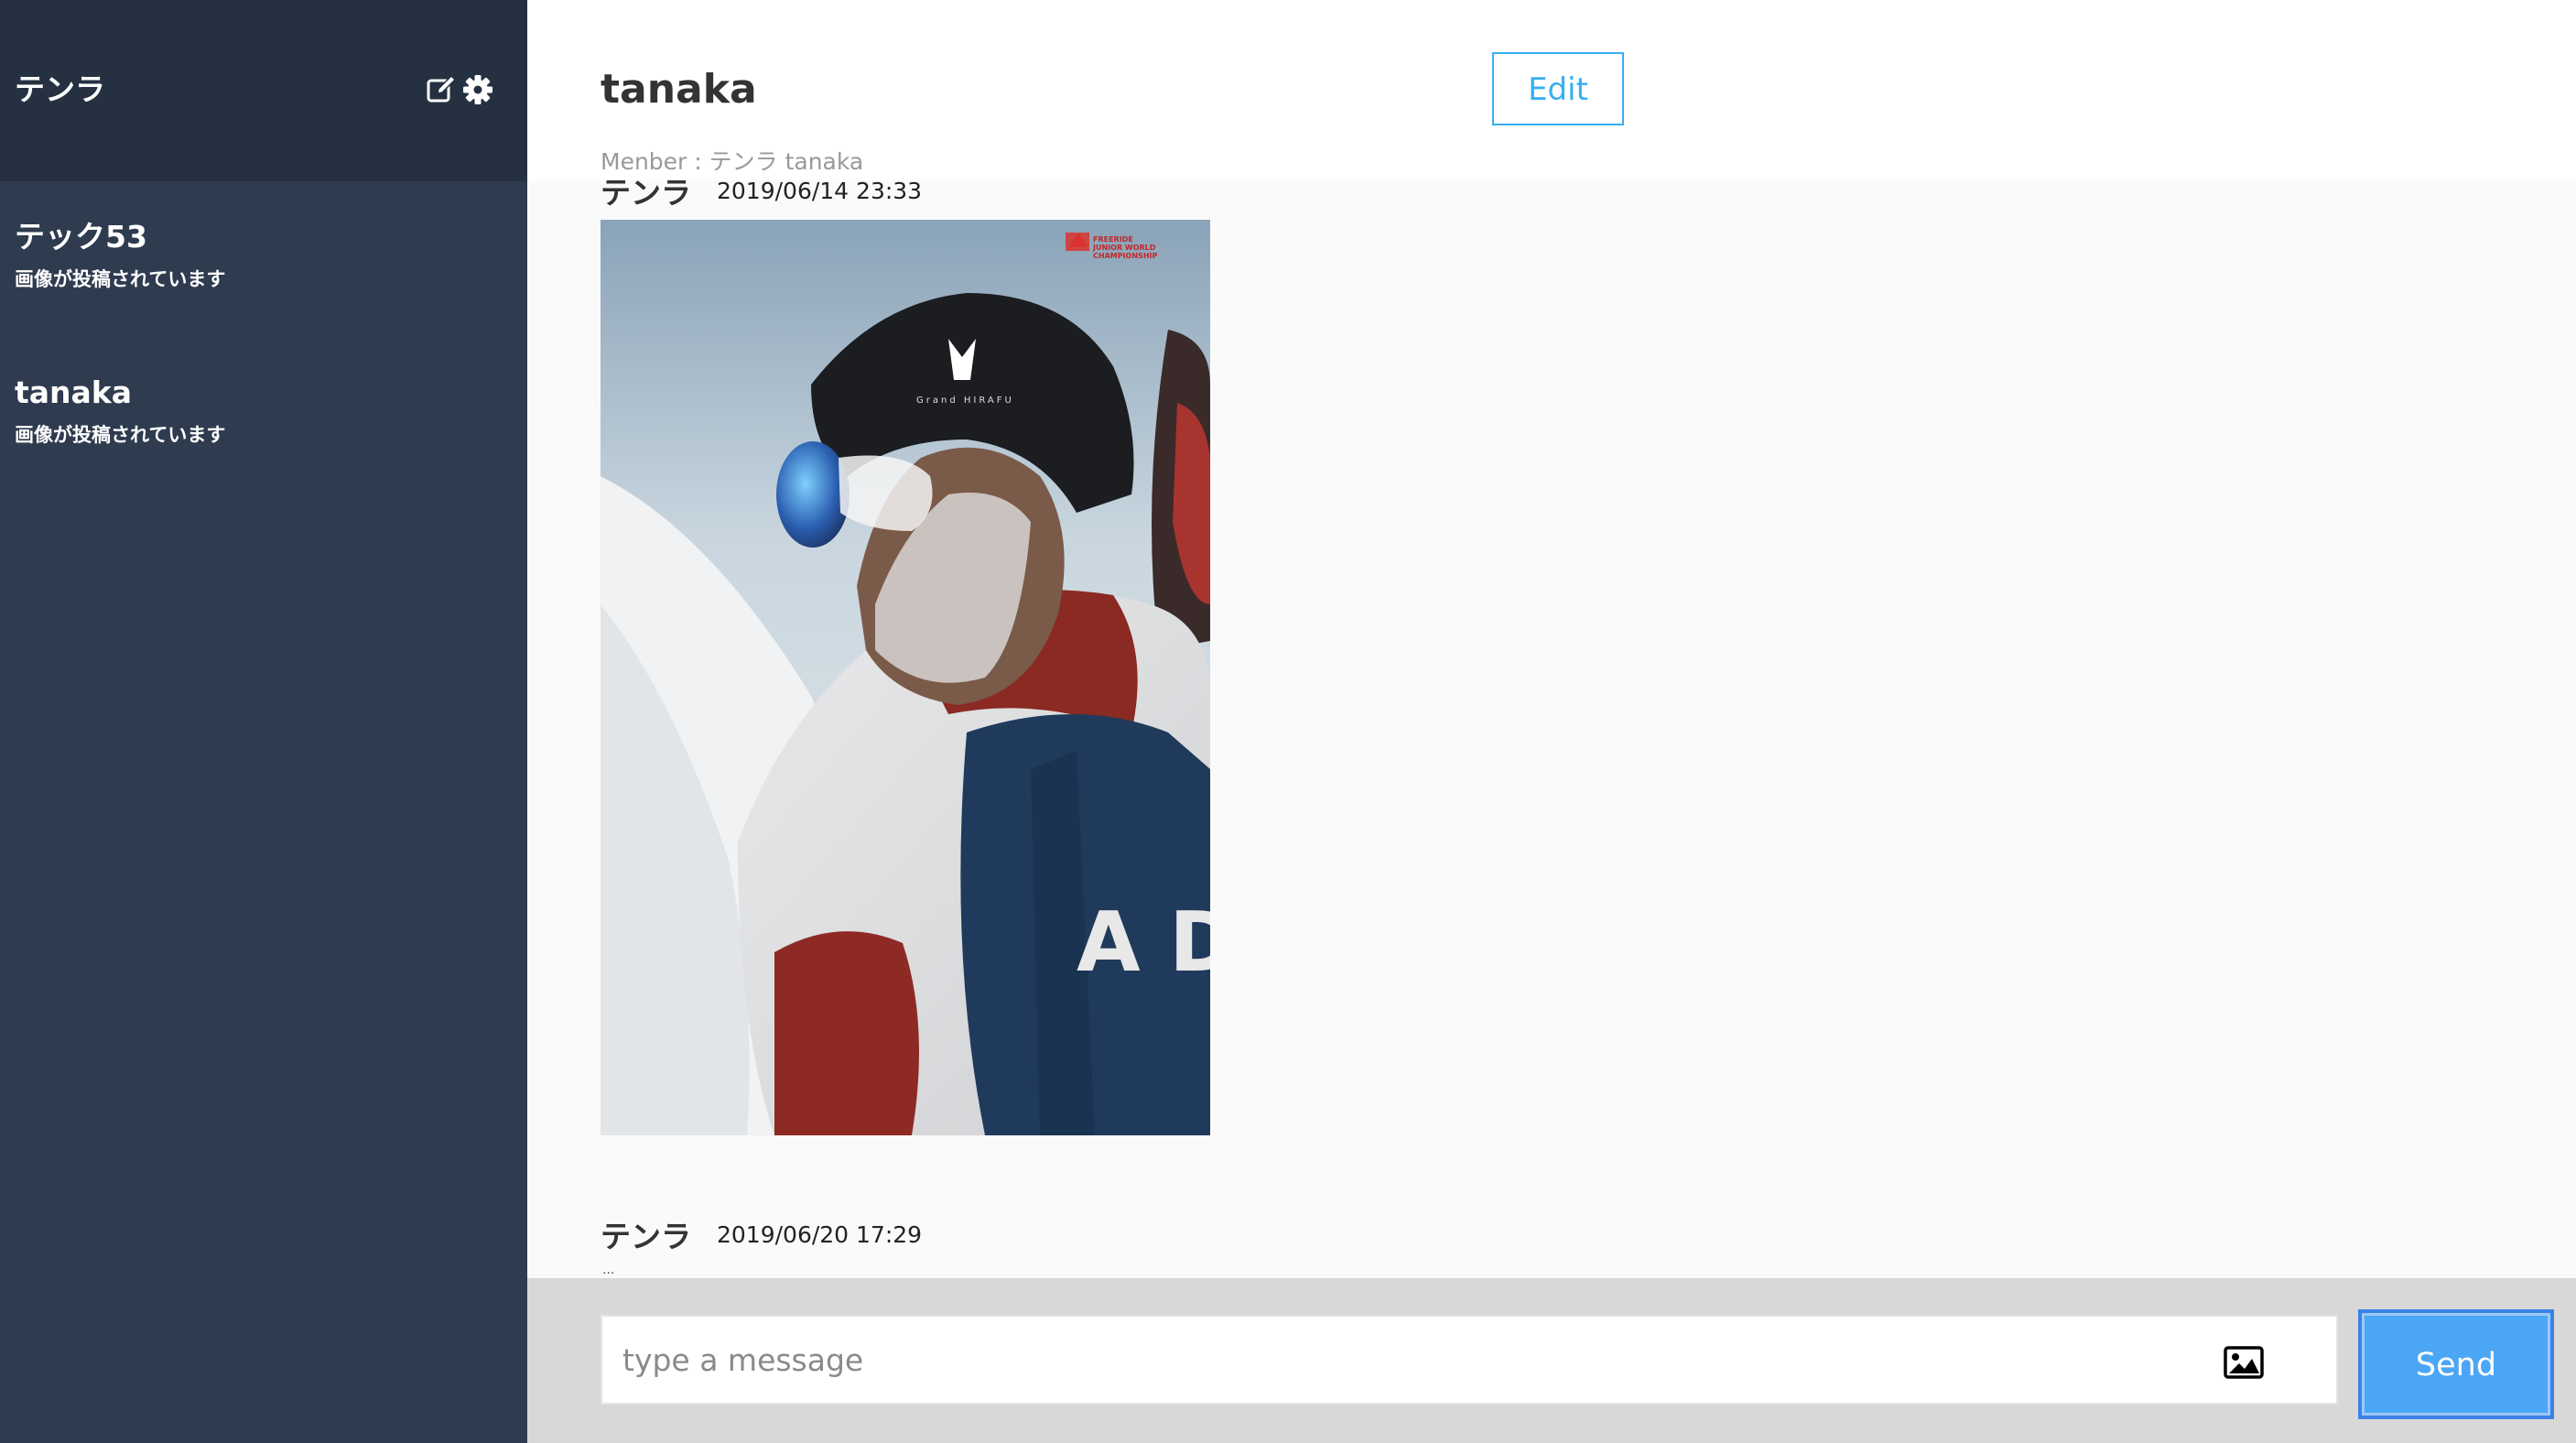 The width and height of the screenshot is (2576, 1443). What do you see at coordinates (1558, 88) in the screenshot?
I see `edit-group-button: Edit` at bounding box center [1558, 88].